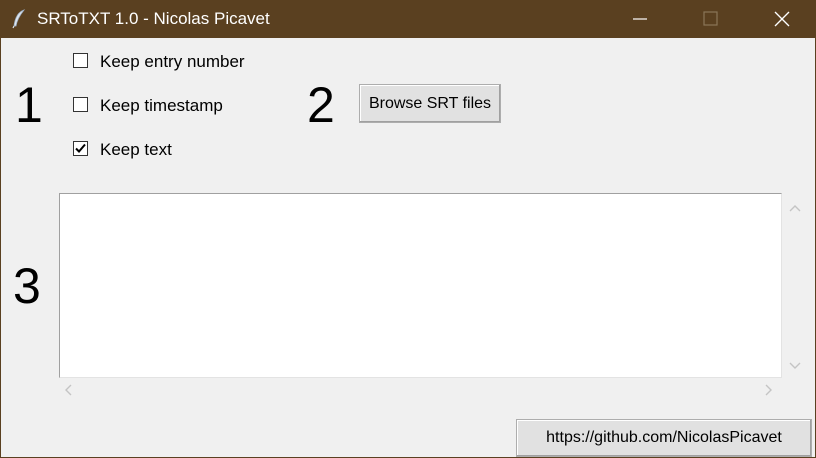 The height and width of the screenshot is (458, 816). I want to click on keep-entry-number-label: Keep entry number, so click(172, 61).